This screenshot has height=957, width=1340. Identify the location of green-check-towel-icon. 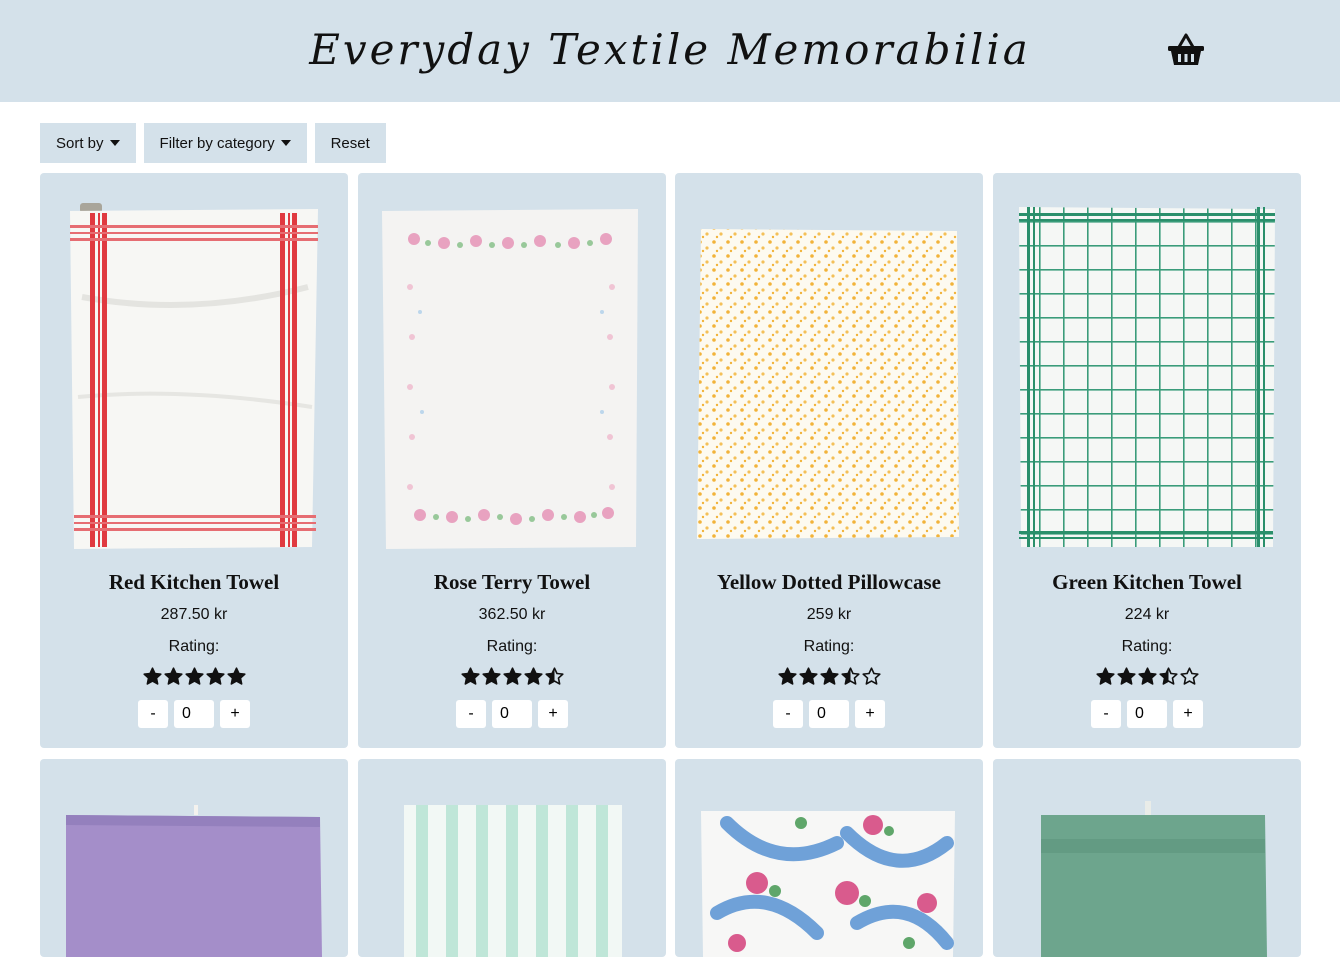
(1147, 375).